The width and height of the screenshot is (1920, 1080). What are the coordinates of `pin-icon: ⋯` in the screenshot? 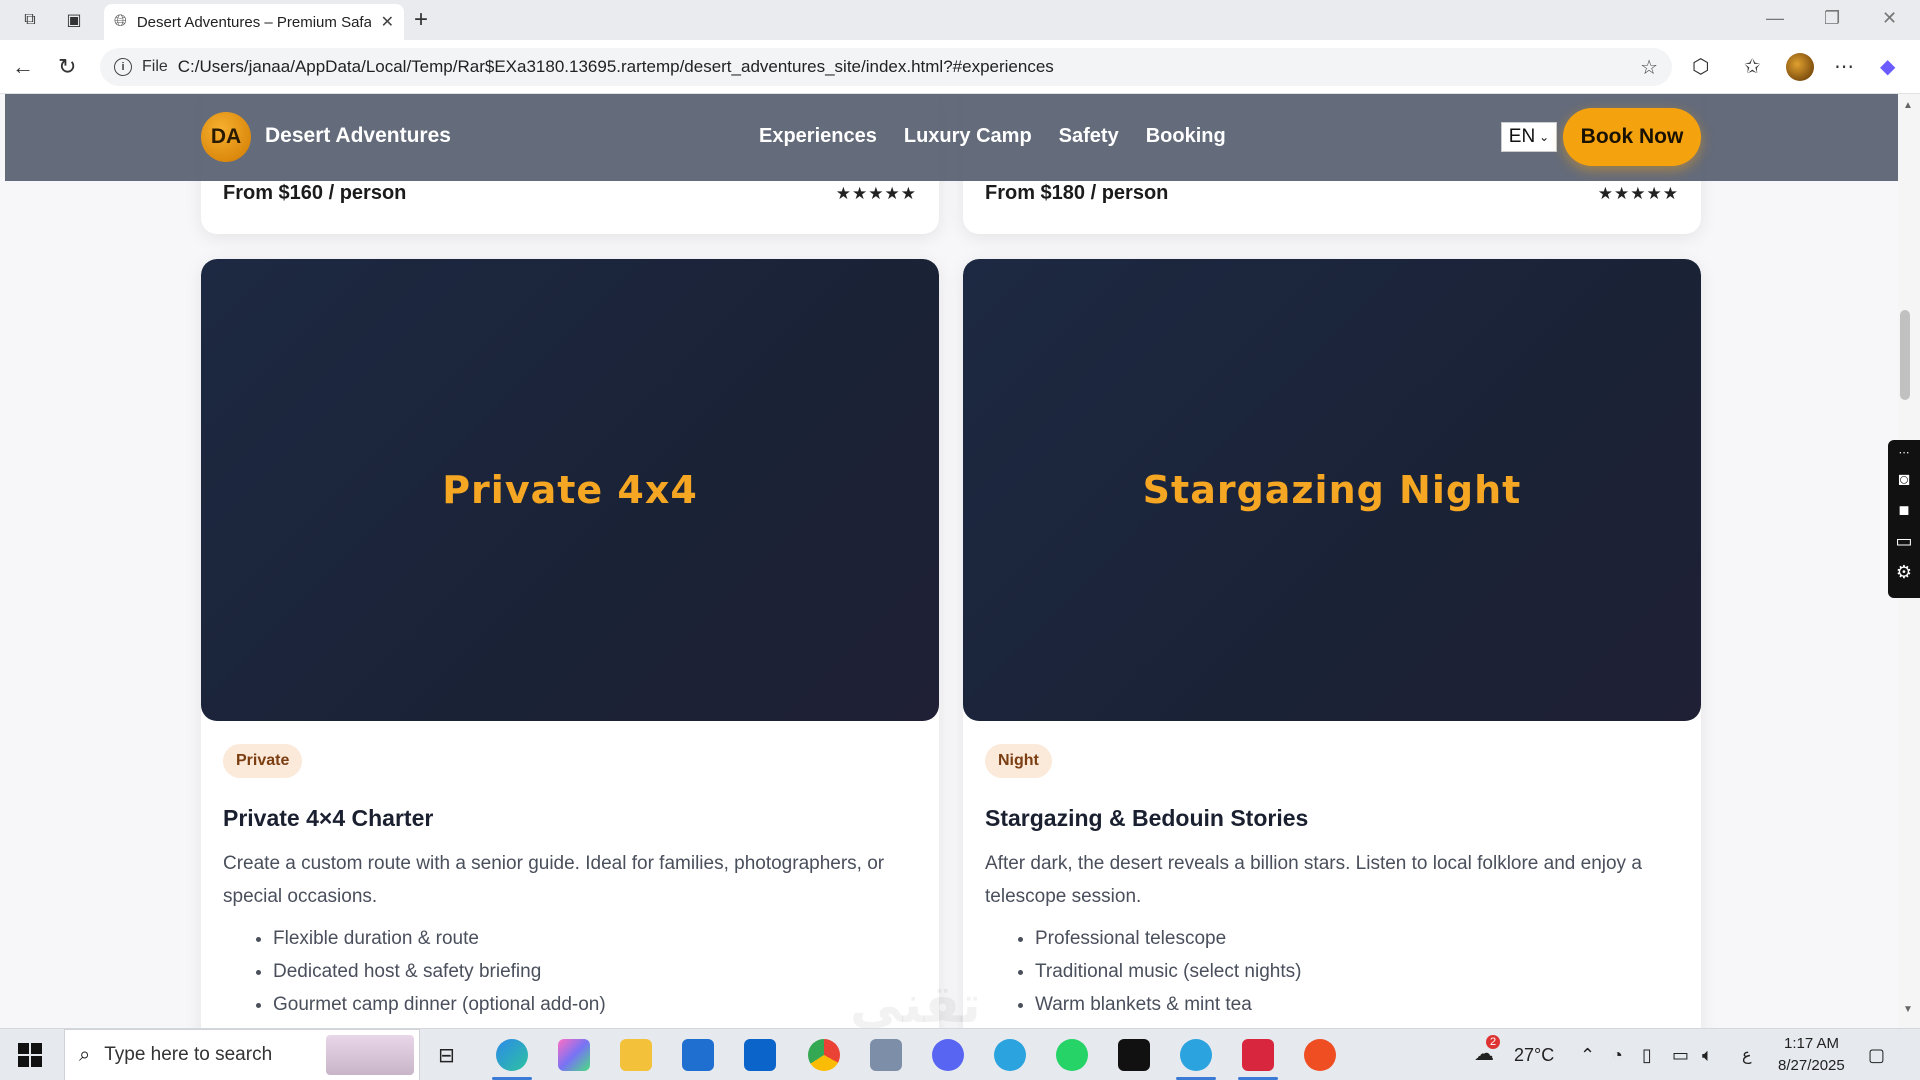 It's located at (1904, 452).